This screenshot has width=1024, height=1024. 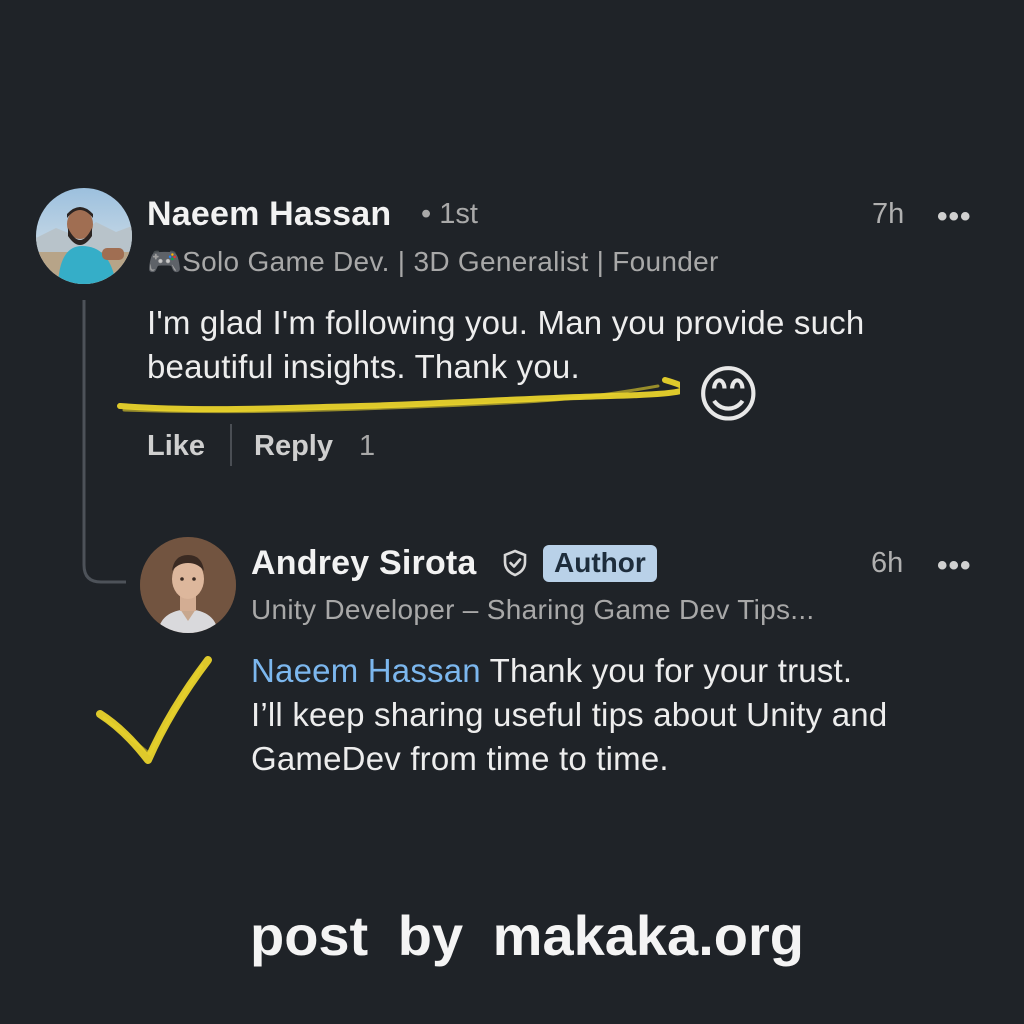 I want to click on reply-timestamp: 6h, so click(x=887, y=563).